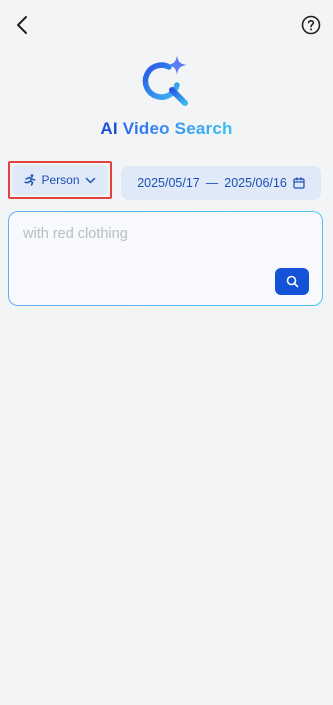  What do you see at coordinates (255, 183) in the screenshot?
I see `date-end: 2025/06/16` at bounding box center [255, 183].